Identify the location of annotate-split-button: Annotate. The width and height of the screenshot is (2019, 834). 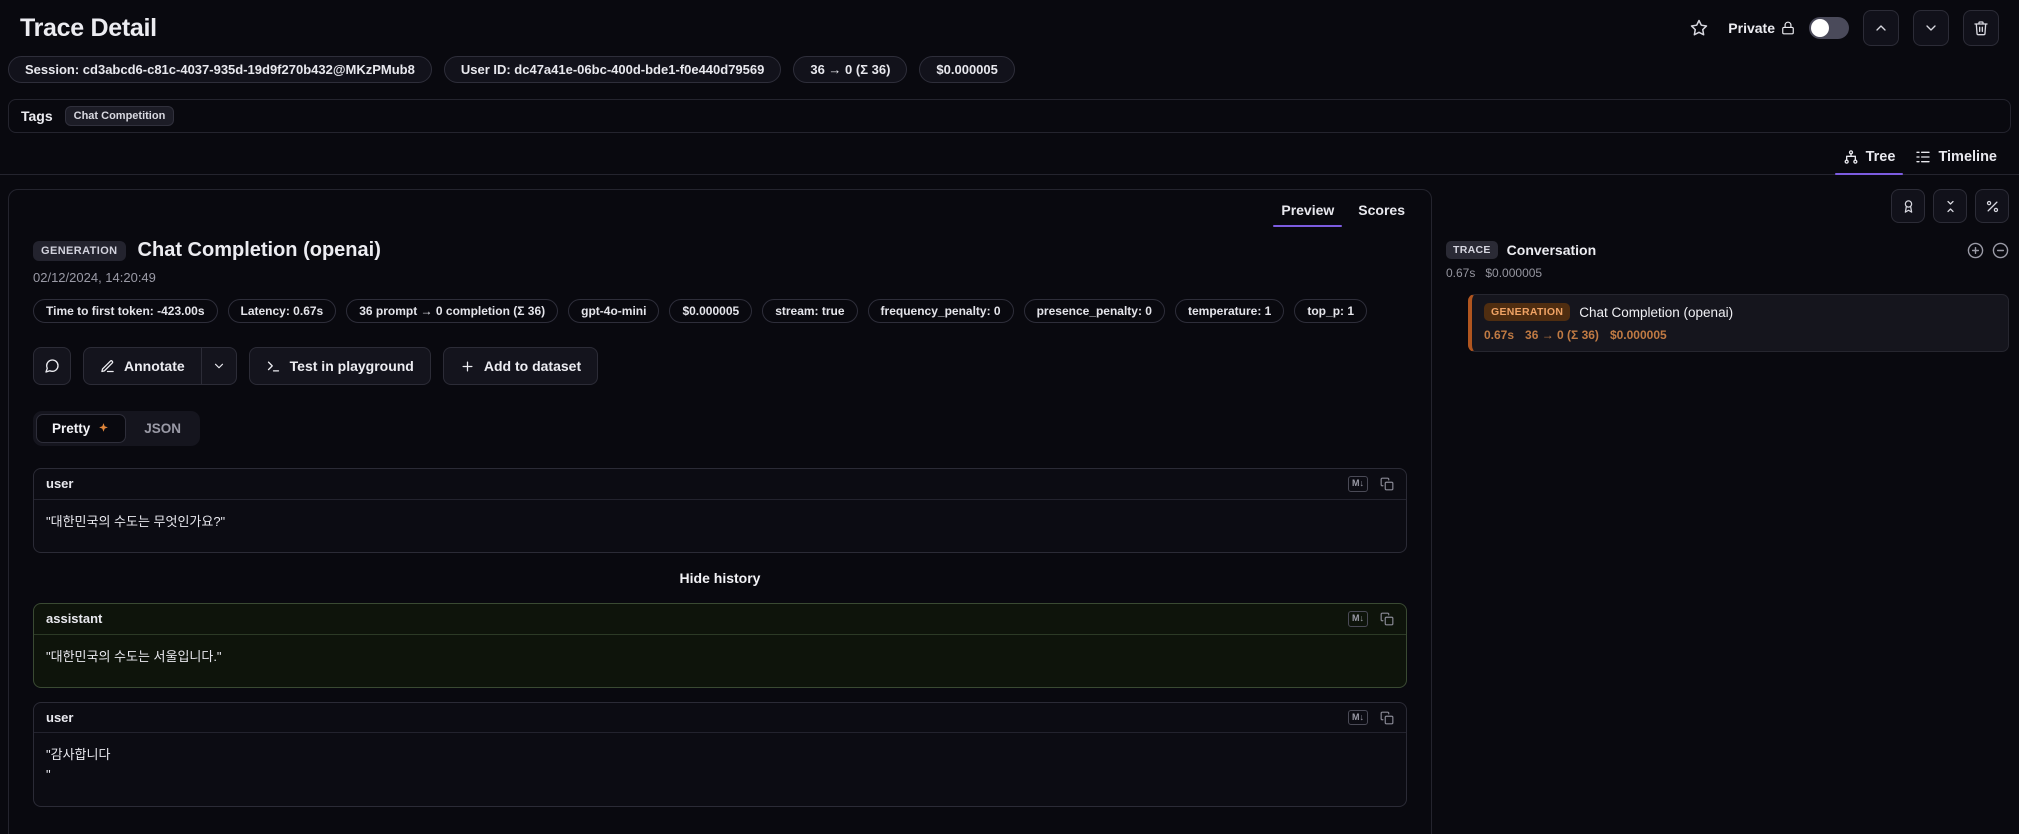
(160, 366).